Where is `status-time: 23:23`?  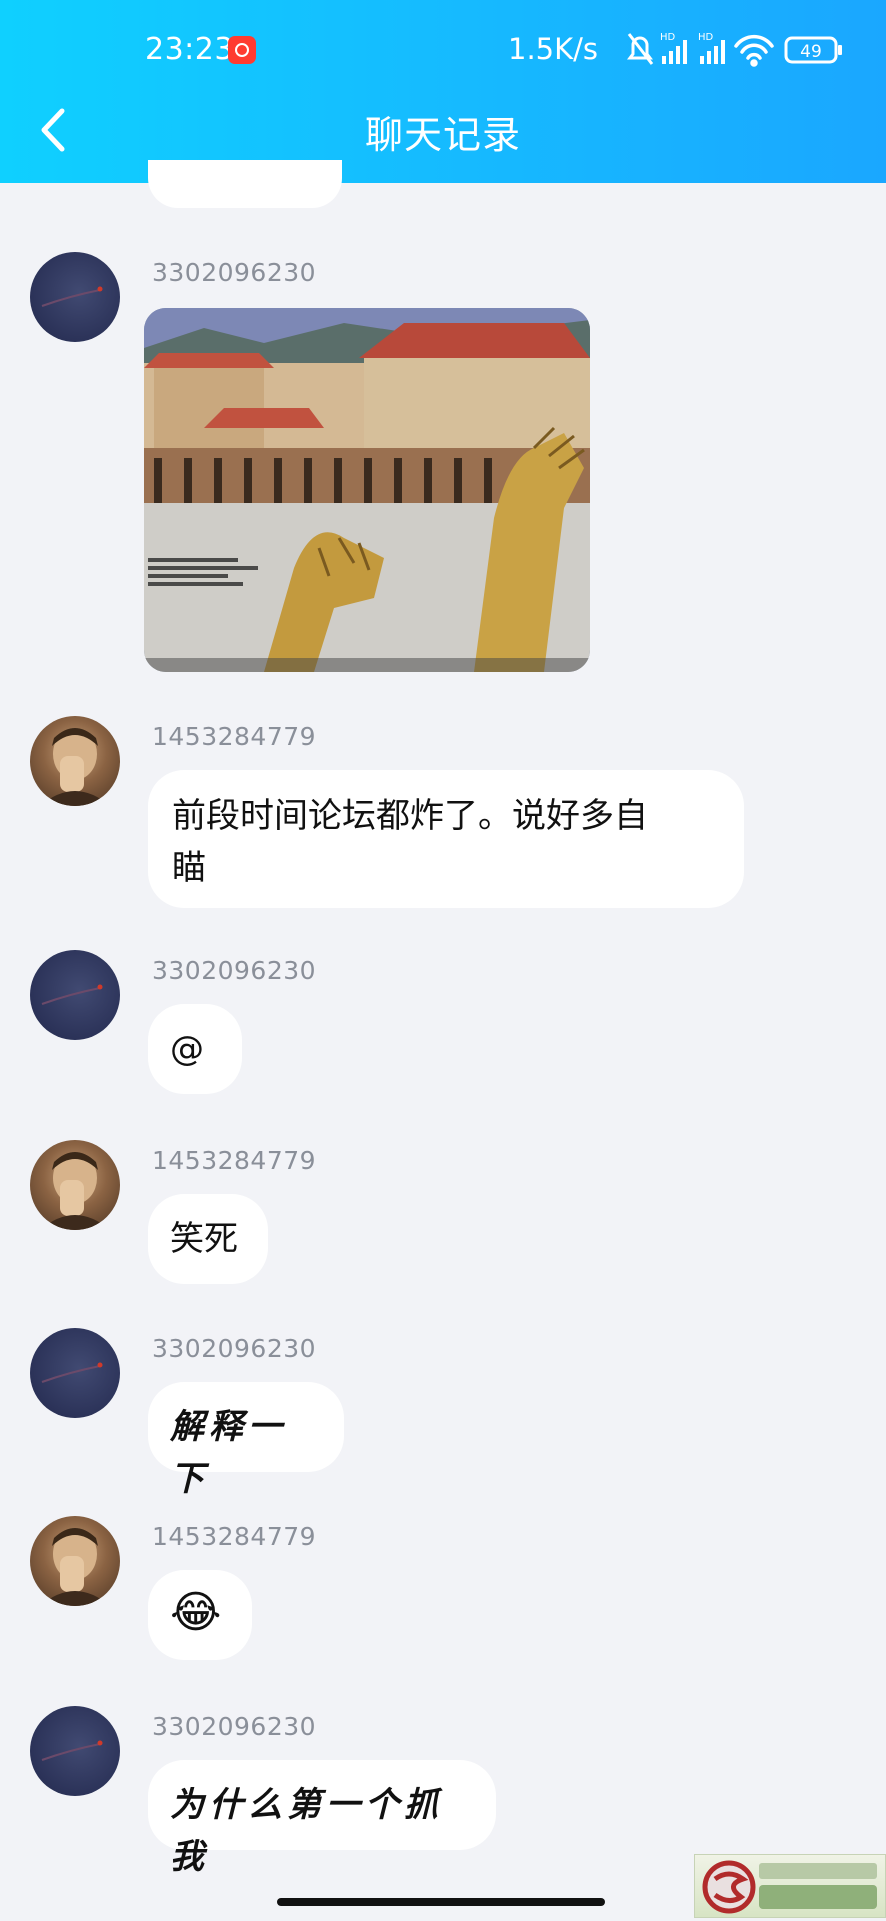 status-time: 23:23 is located at coordinates (189, 49).